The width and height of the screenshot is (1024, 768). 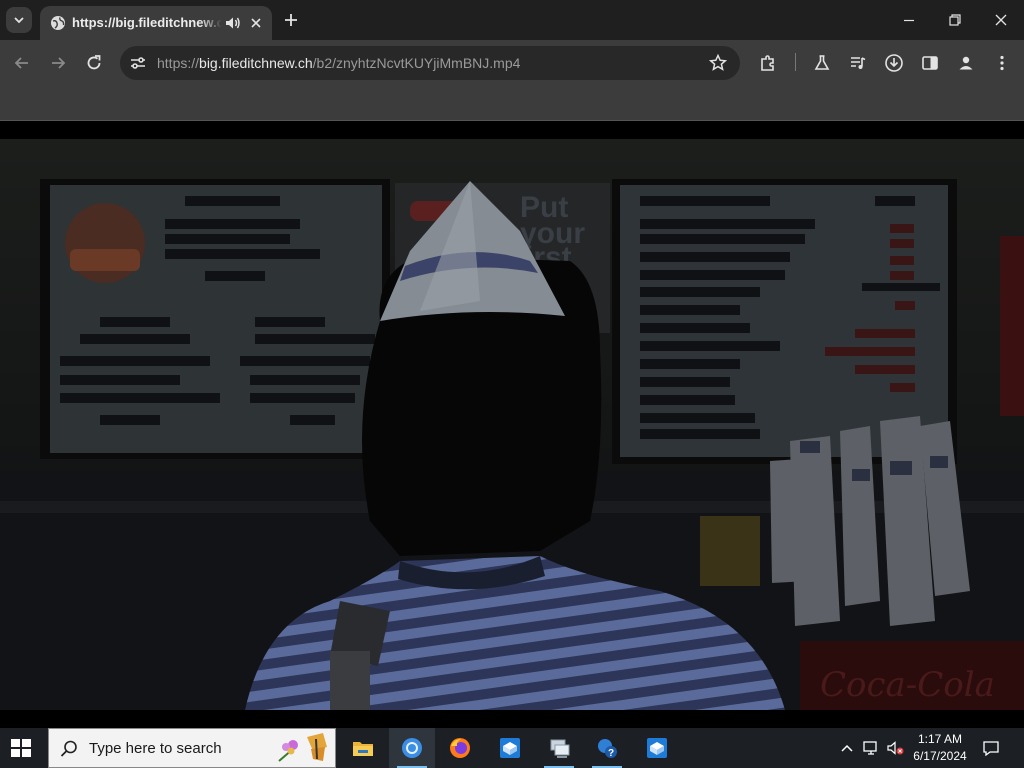 What do you see at coordinates (1002, 63) in the screenshot?
I see `menu-kebab-icon` at bounding box center [1002, 63].